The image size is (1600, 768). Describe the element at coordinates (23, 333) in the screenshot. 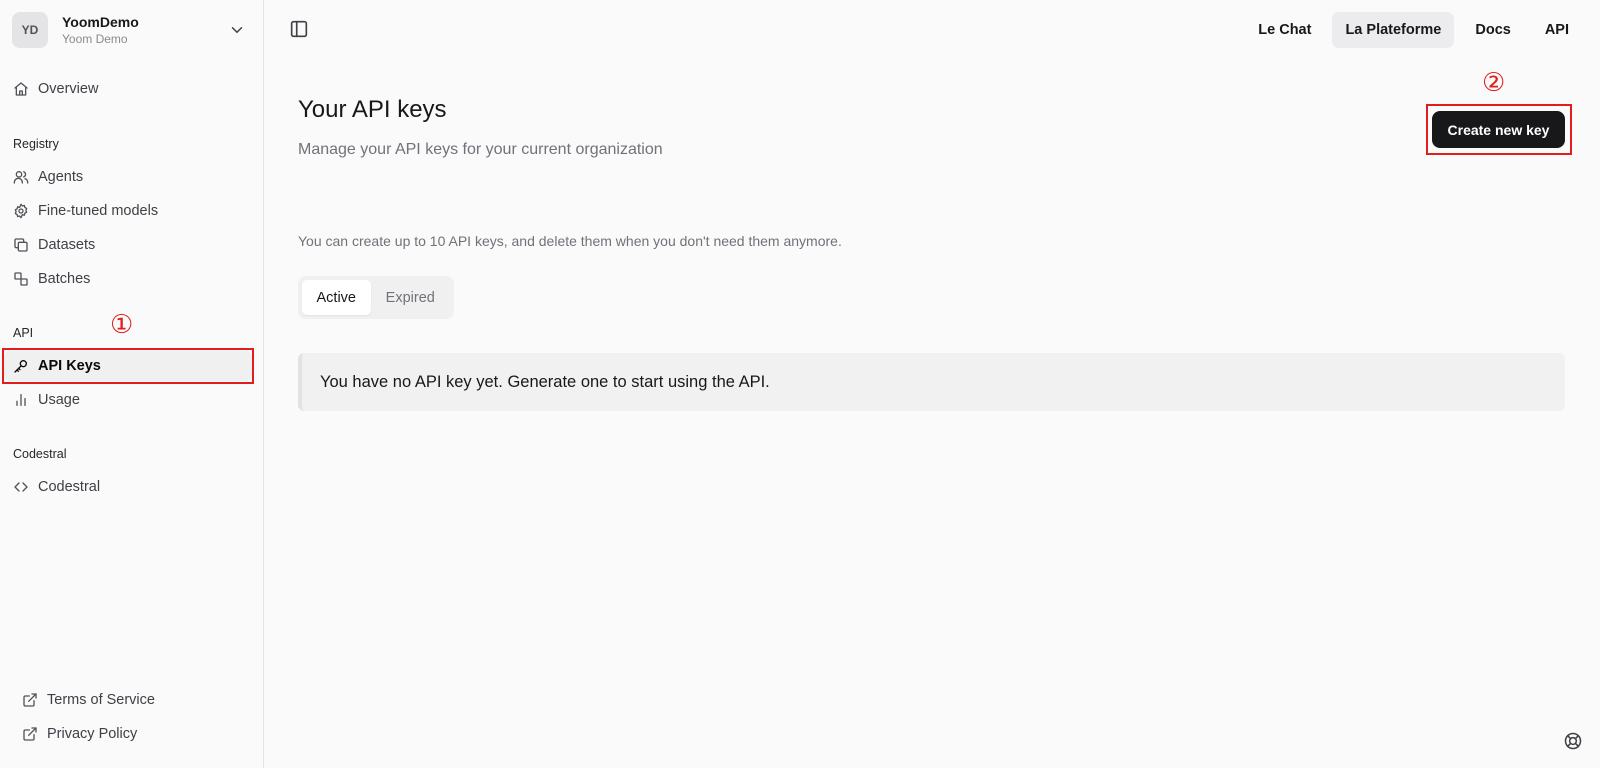

I see `section-label-api: API` at that location.